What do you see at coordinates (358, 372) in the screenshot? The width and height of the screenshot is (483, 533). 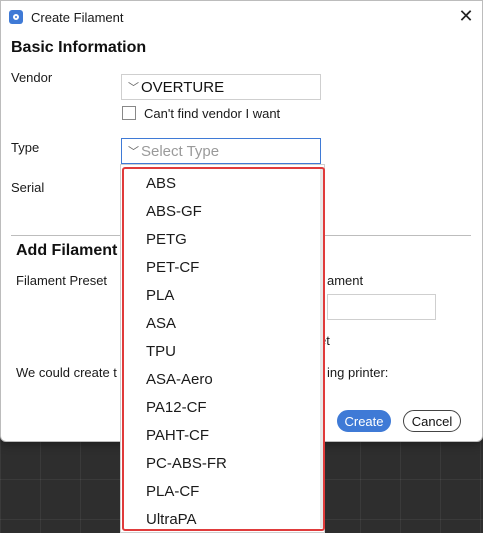 I see `create-info-text-end: ing printer:` at bounding box center [358, 372].